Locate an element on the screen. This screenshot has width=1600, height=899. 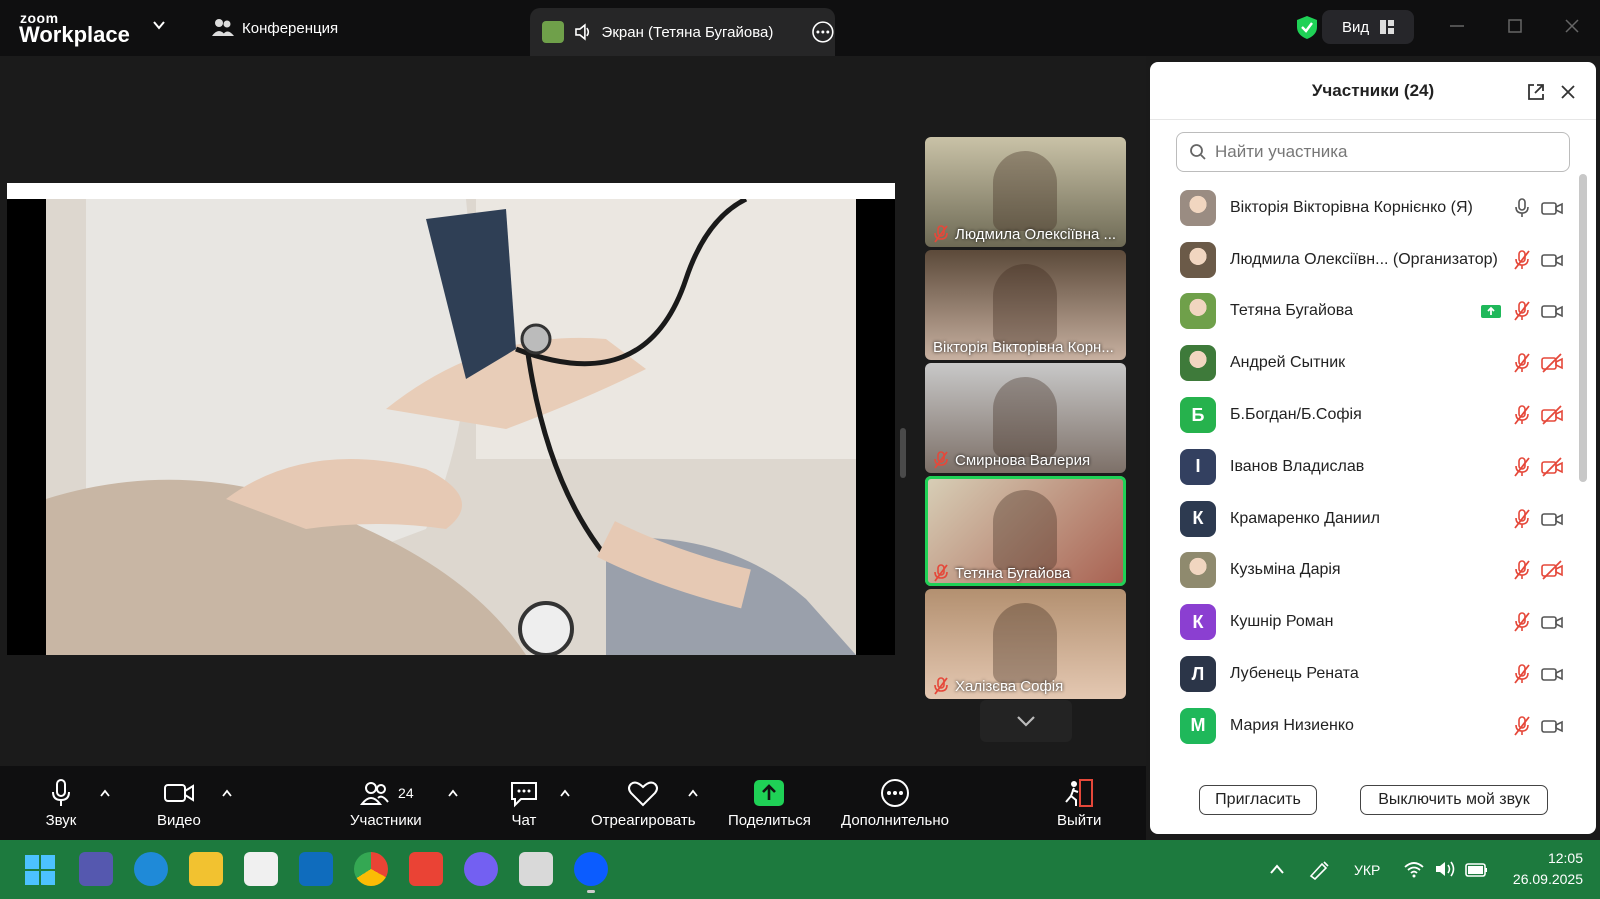
zoom-app-icon is located at coordinates (591, 869).